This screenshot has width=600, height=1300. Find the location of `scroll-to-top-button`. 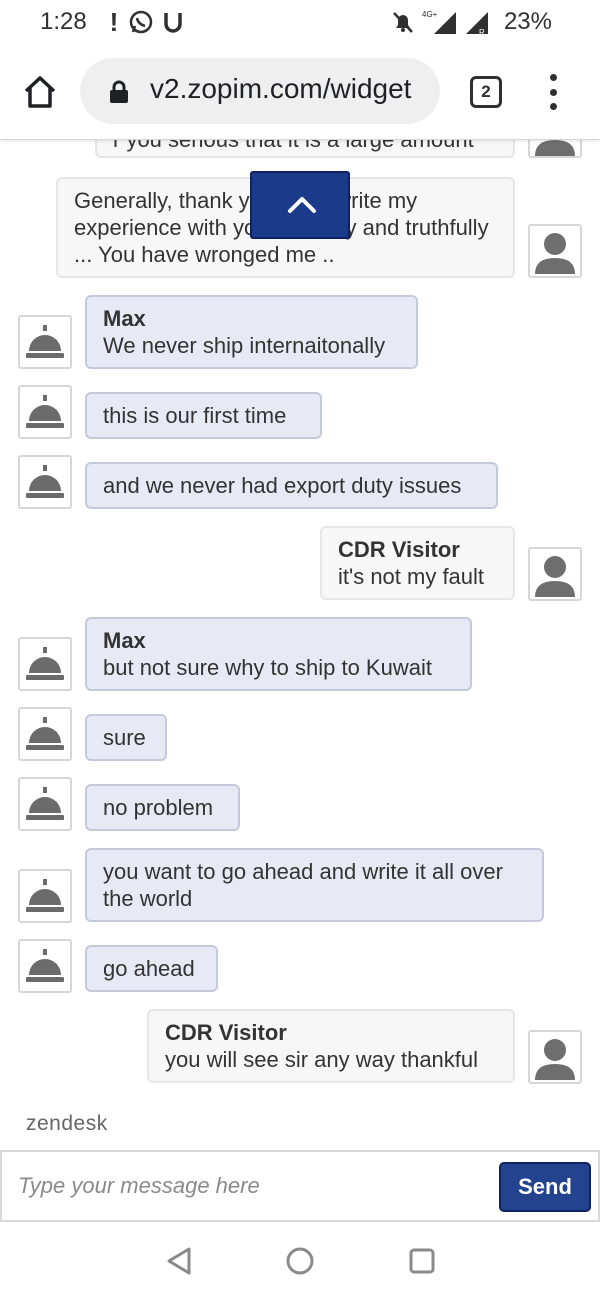

scroll-to-top-button is located at coordinates (300, 205).